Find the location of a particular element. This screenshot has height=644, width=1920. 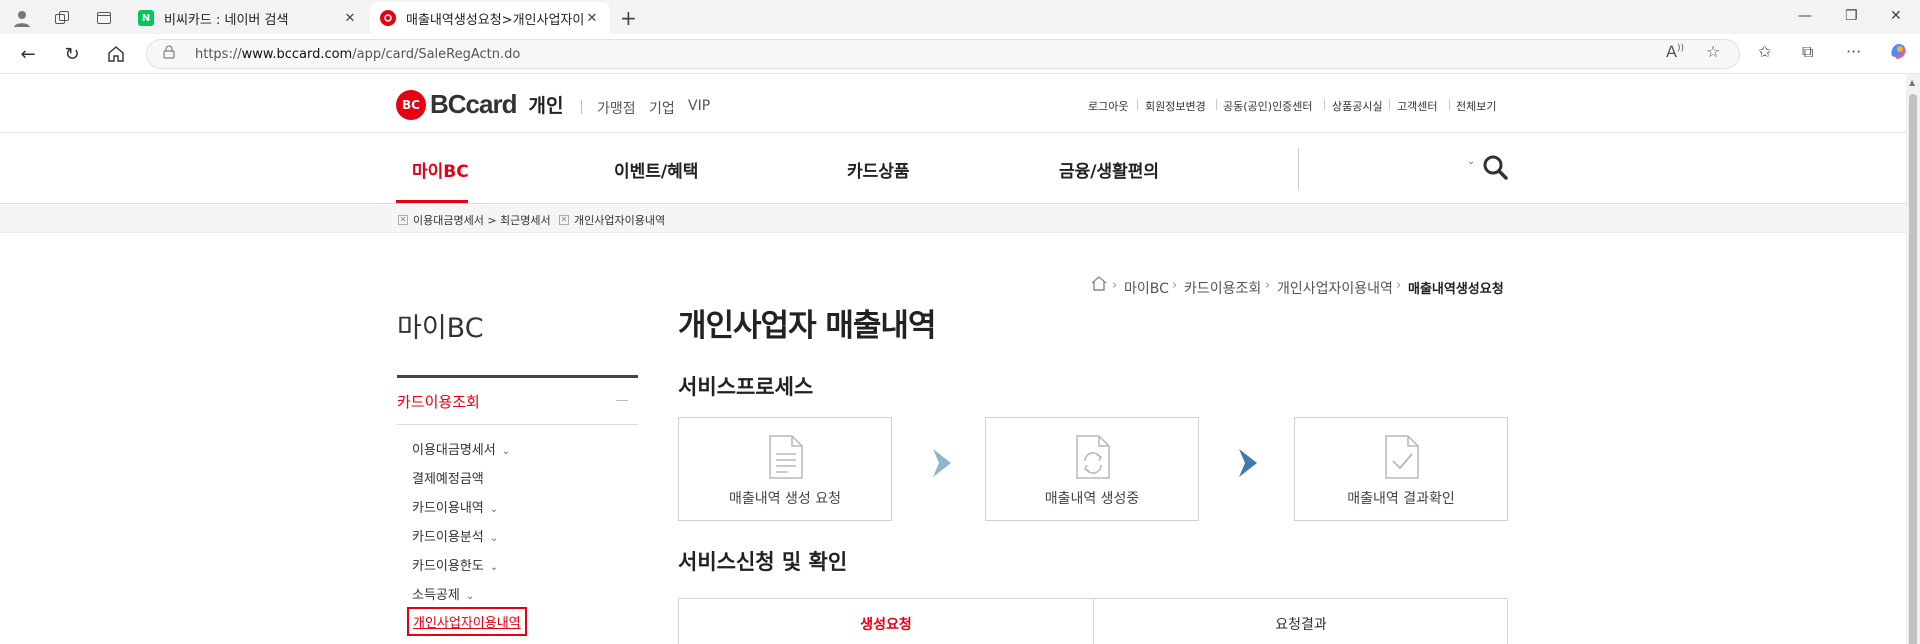

search-icon is located at coordinates (1495, 167).